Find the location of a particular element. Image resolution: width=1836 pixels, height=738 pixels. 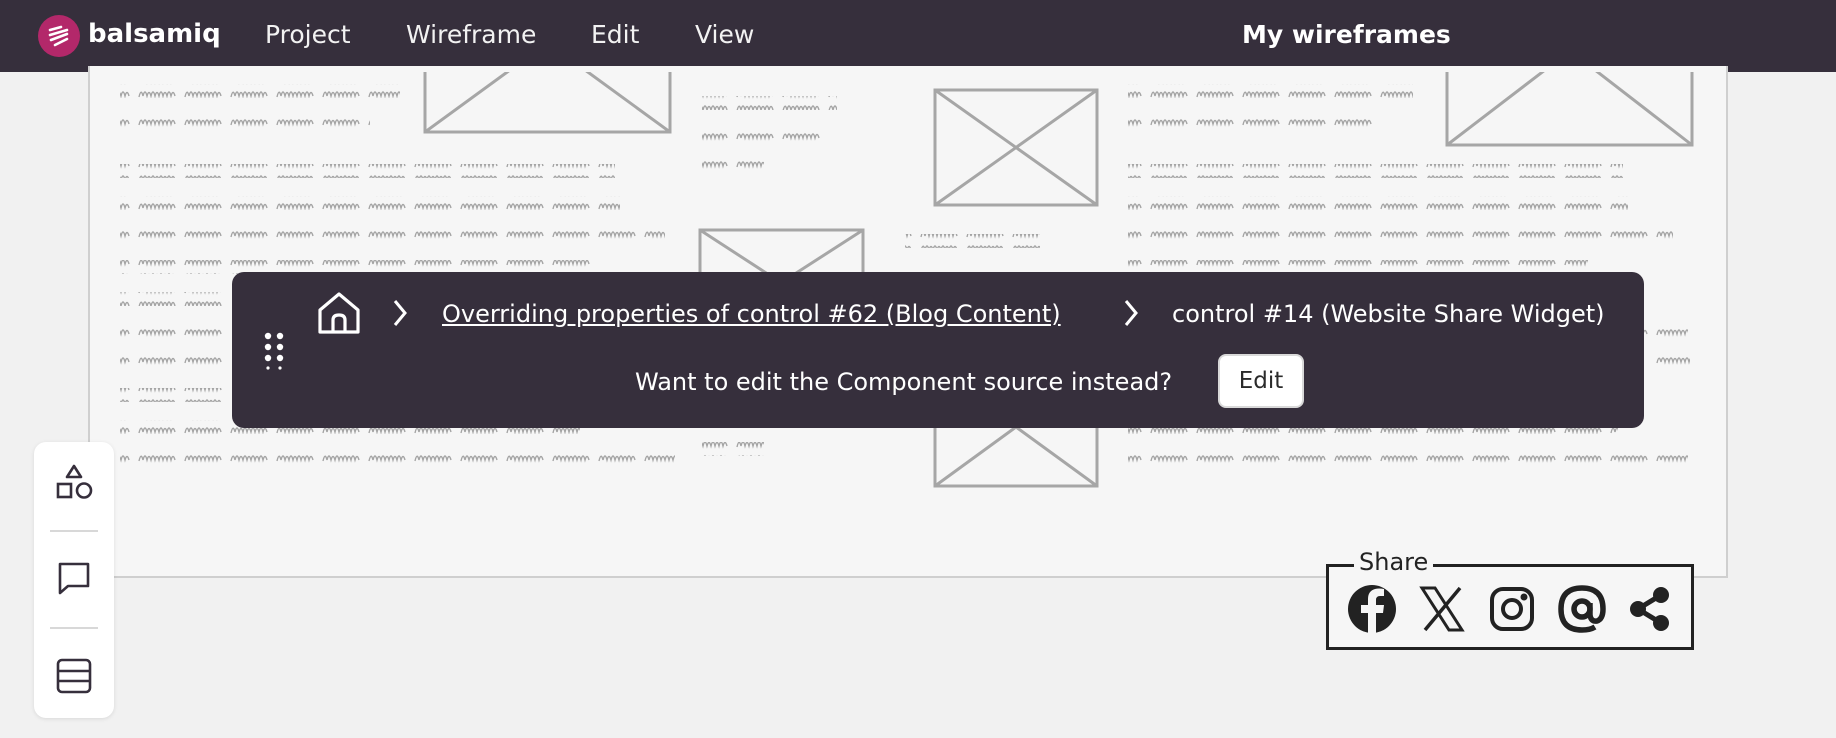

share-icon is located at coordinates (1649, 609).